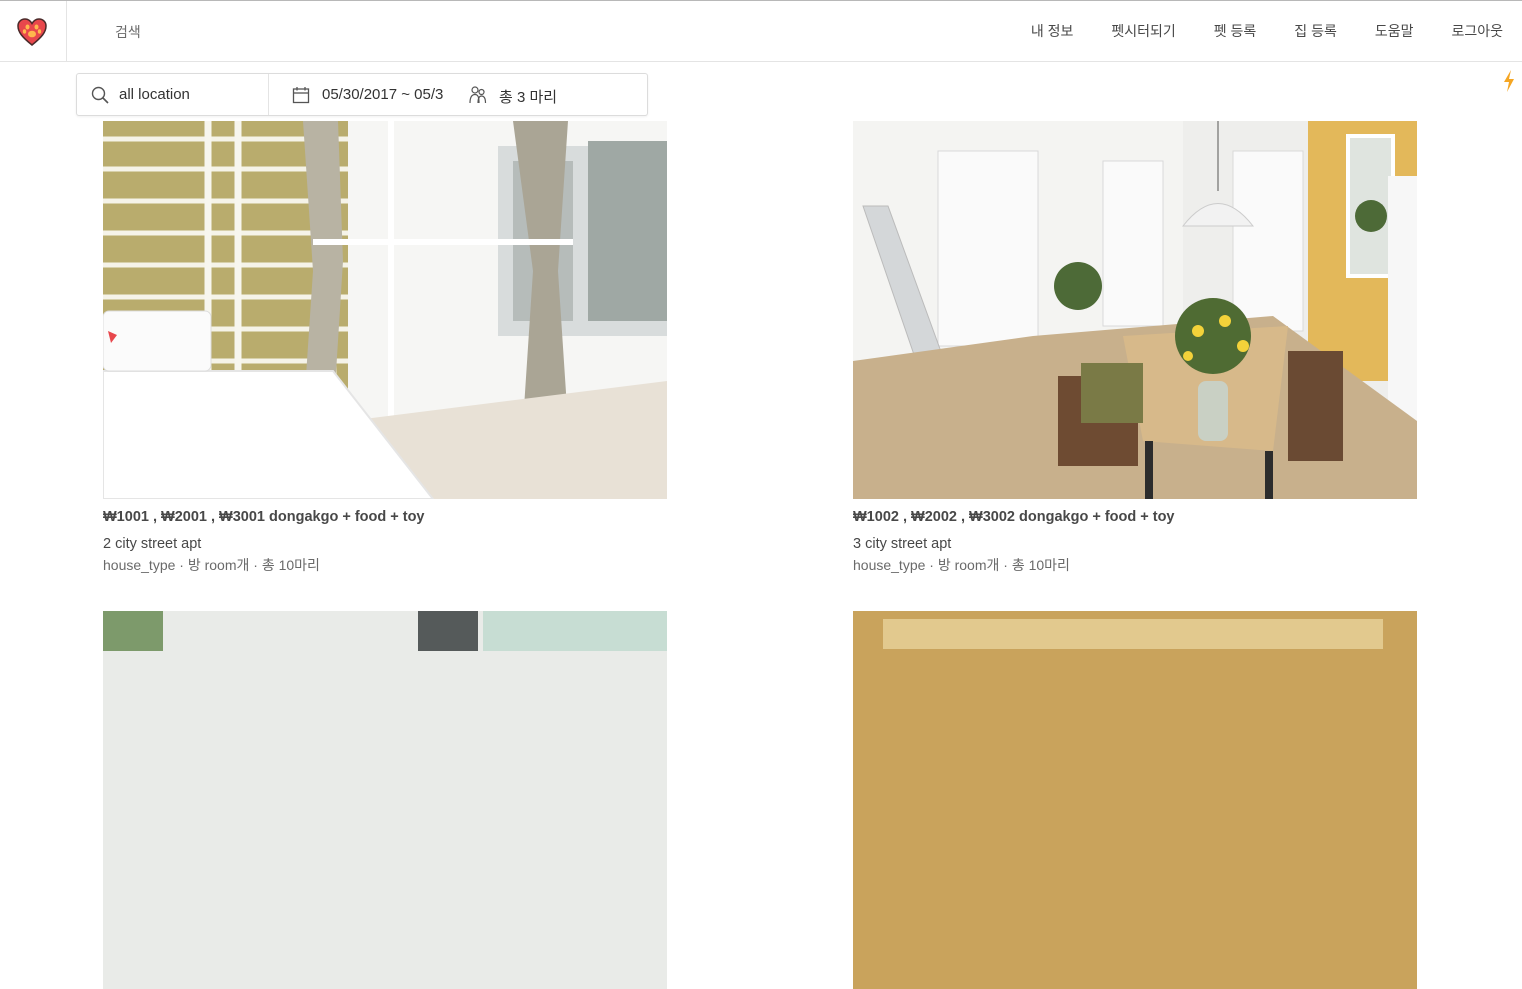  What do you see at coordinates (154, 94) in the screenshot?
I see `location-value: all location` at bounding box center [154, 94].